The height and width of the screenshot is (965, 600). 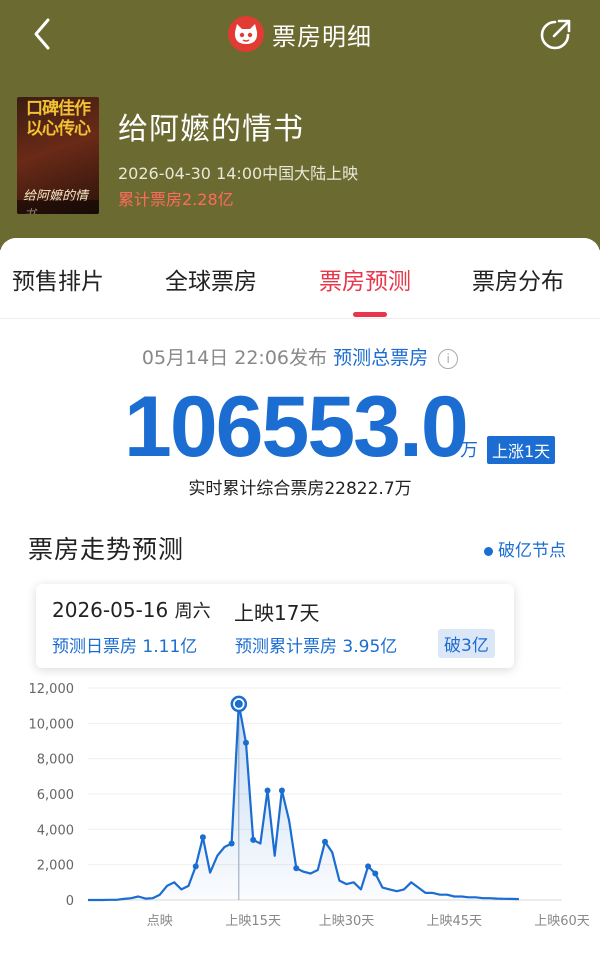 What do you see at coordinates (448, 358) in the screenshot?
I see `info-icon: i` at bounding box center [448, 358].